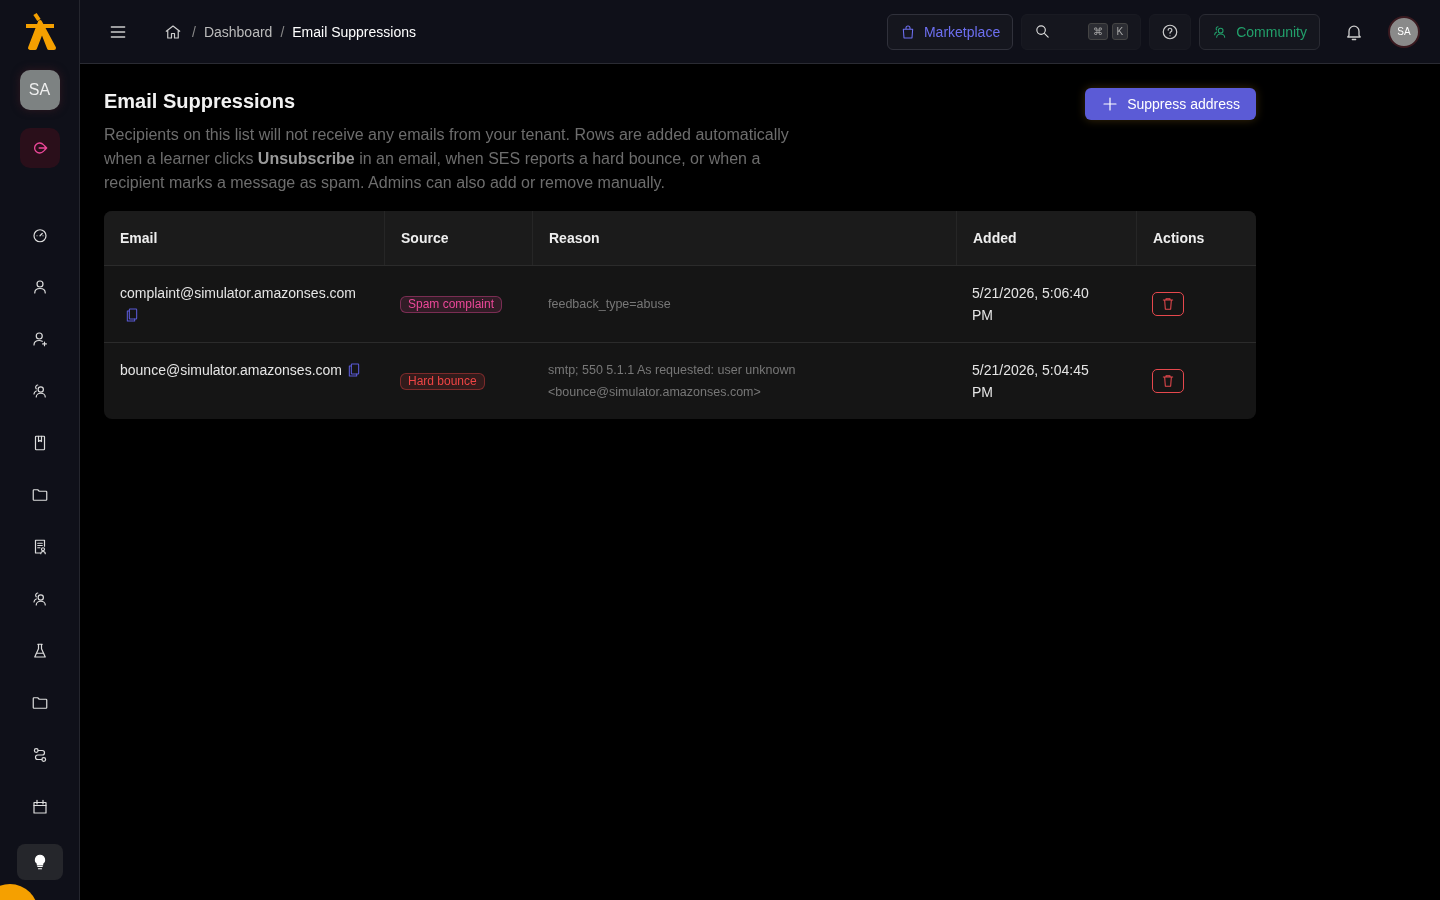  Describe the element at coordinates (458, 238) in the screenshot. I see `column-header: Source` at that location.